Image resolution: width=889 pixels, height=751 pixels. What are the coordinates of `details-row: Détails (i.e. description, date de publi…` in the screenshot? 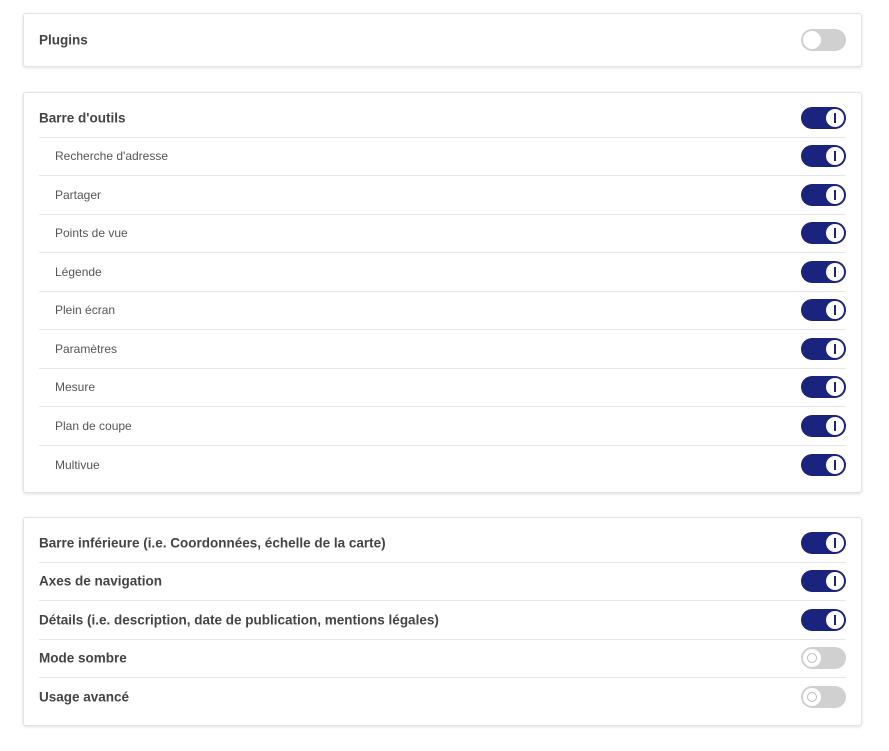 It's located at (442, 620).